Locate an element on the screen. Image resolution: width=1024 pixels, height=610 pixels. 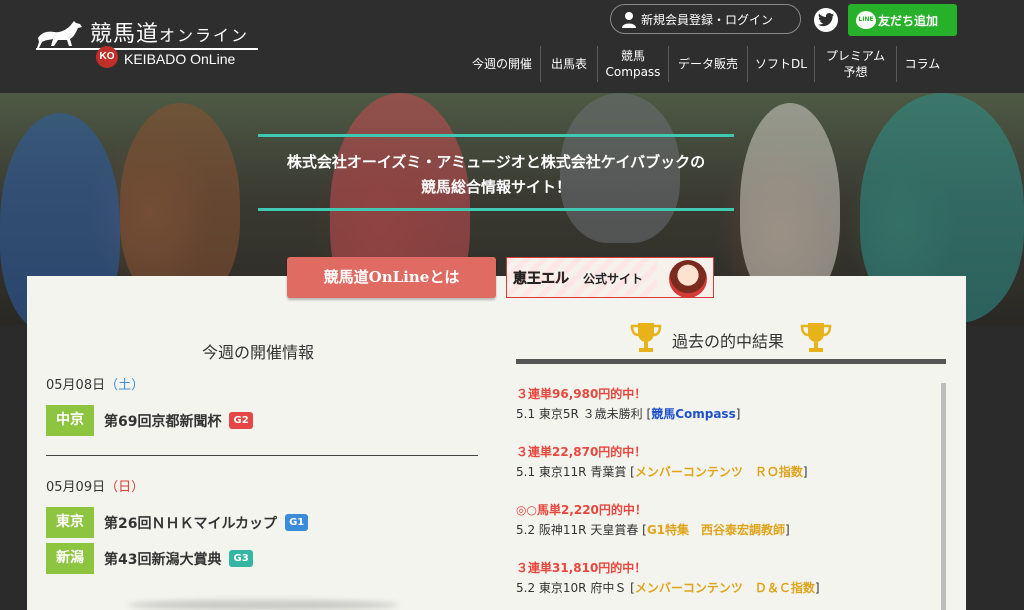
venue-badge: 東京 is located at coordinates (70, 522).